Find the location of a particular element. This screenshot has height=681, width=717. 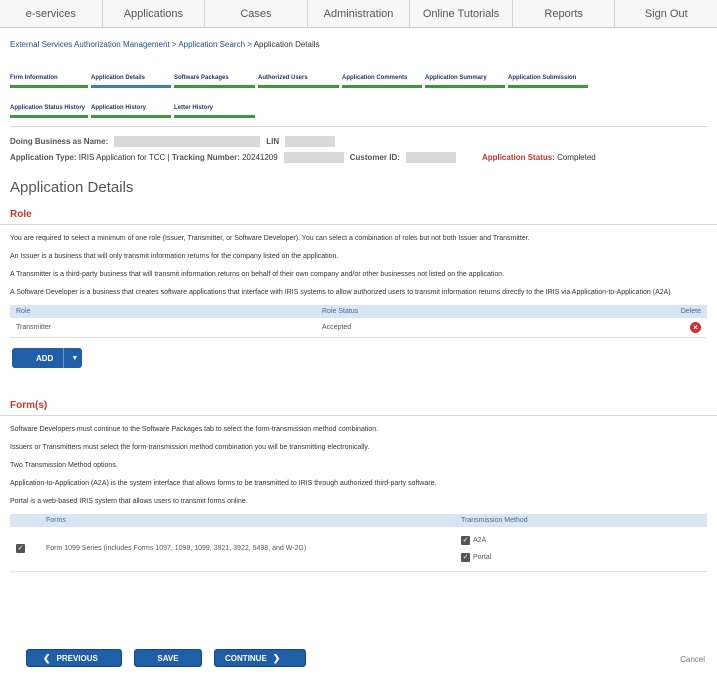

a2a-checkbox: ✓ is located at coordinates (465, 540).